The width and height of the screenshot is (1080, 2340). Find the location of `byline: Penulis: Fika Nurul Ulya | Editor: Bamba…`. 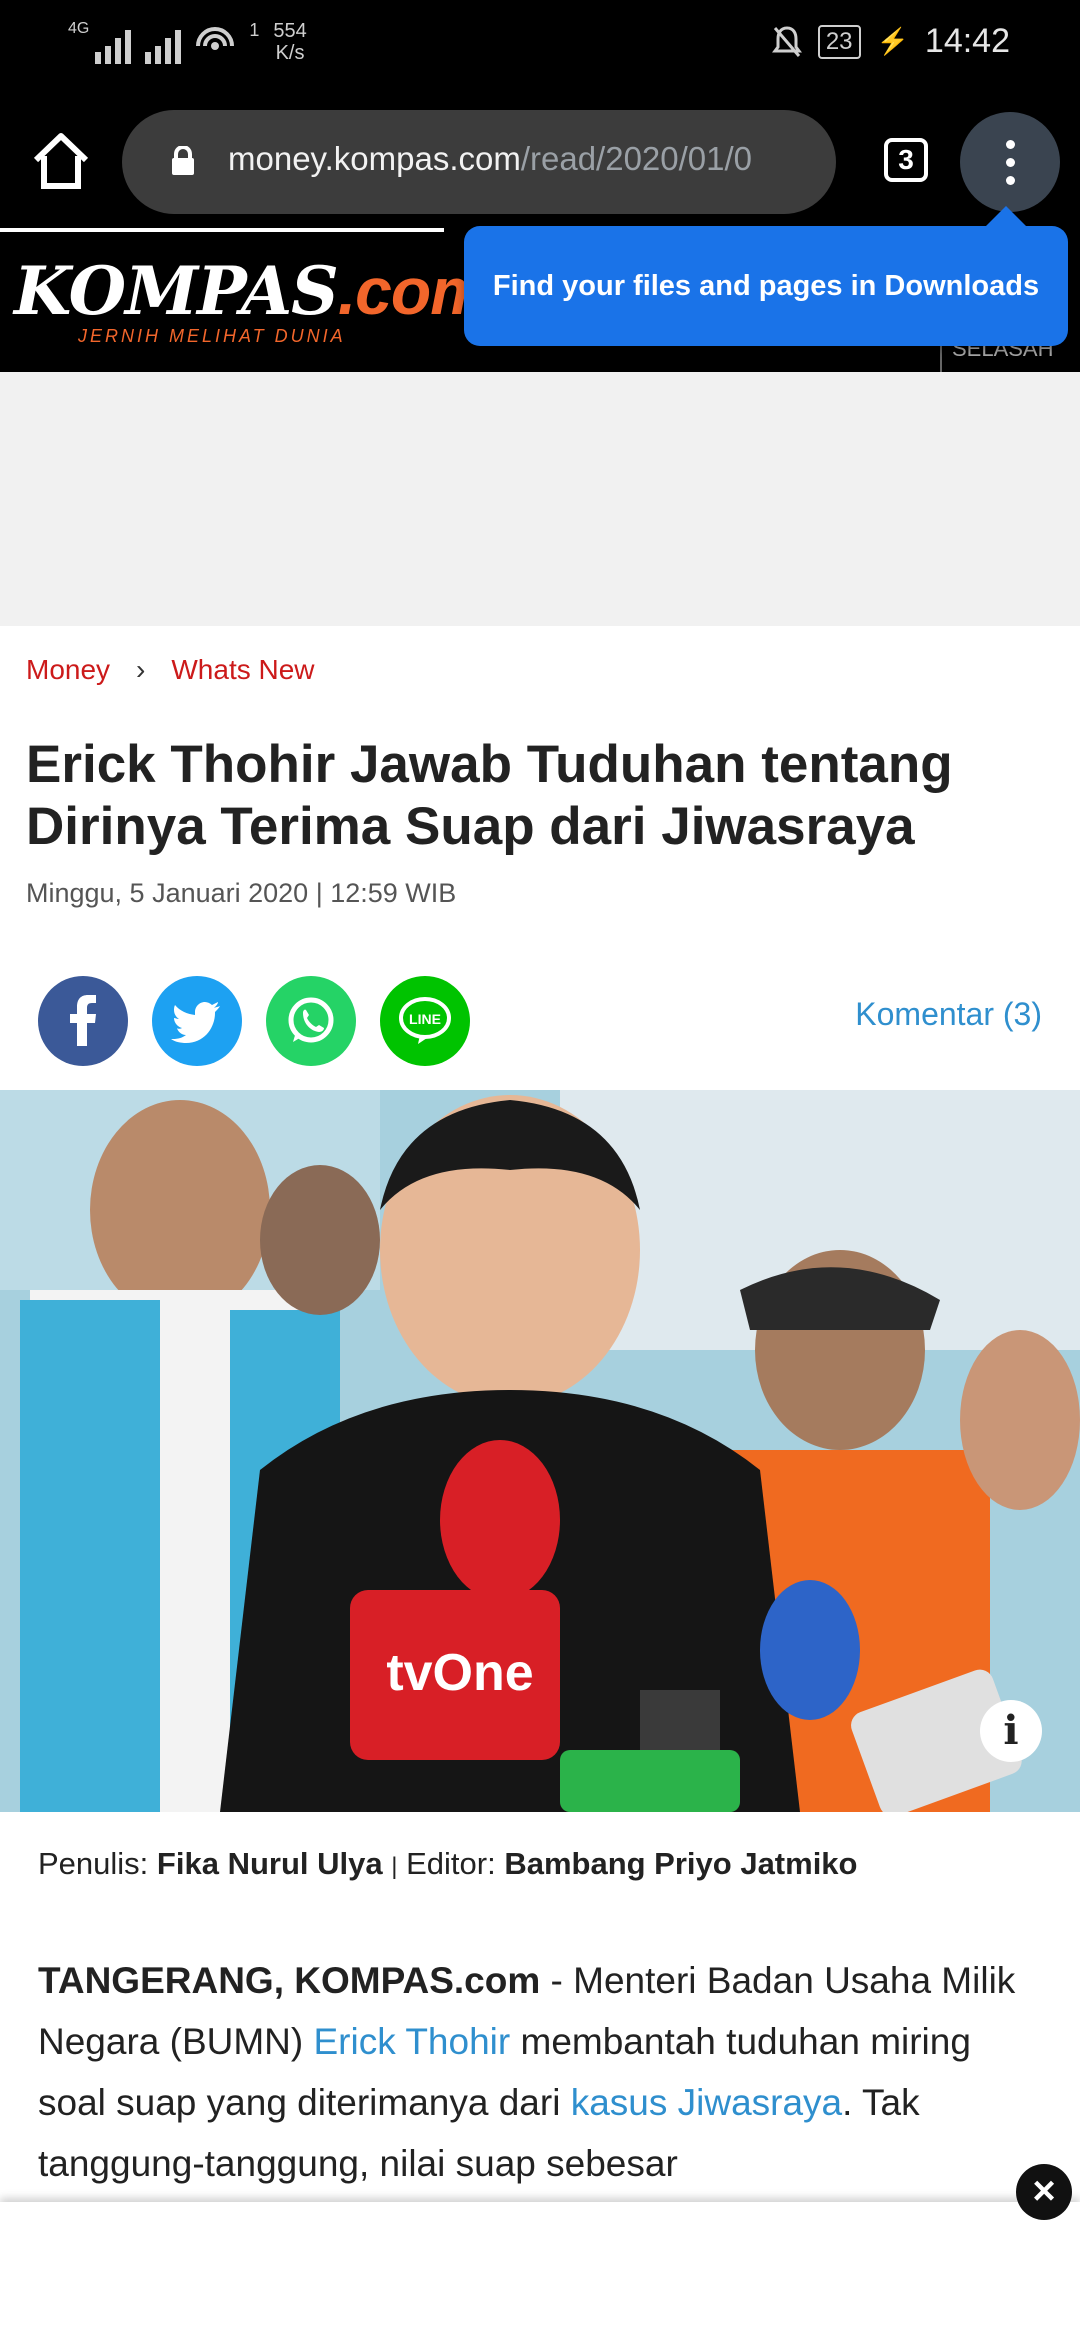

byline: Penulis: Fika Nurul Ulya | Editor: Bamba… is located at coordinates (447, 1864).